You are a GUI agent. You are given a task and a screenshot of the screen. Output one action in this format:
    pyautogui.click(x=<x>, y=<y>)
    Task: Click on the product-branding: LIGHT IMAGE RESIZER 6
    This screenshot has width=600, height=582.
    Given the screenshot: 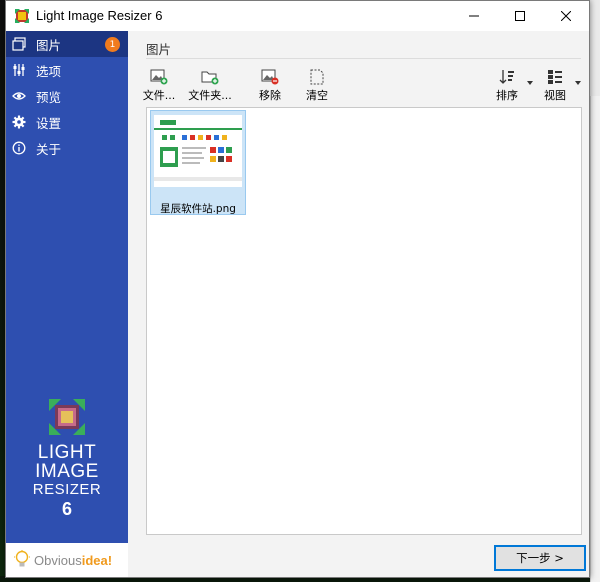 What is the action you would take?
    pyautogui.click(x=67, y=459)
    